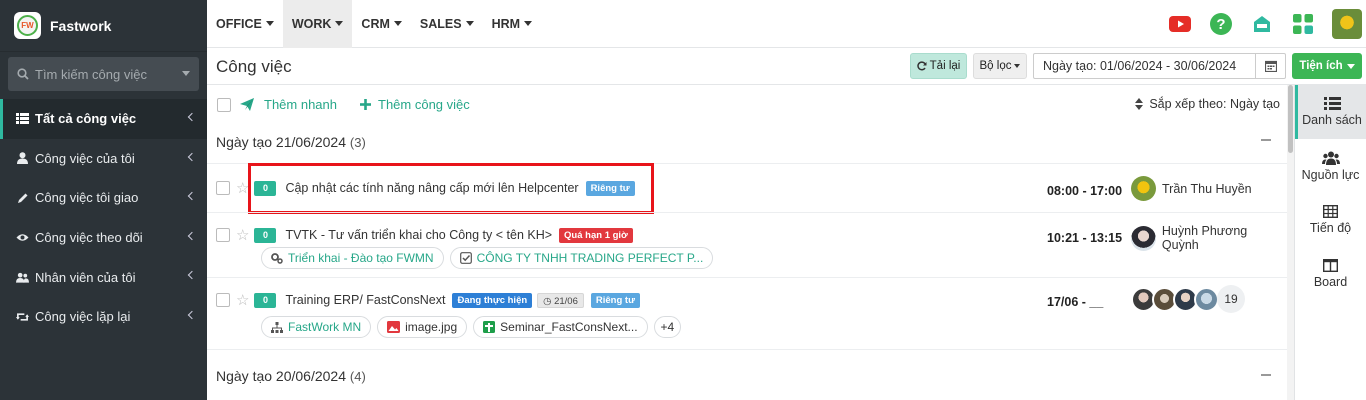 This screenshot has width=1366, height=400. I want to click on add-task-button: Thêm công việc, so click(415, 104).